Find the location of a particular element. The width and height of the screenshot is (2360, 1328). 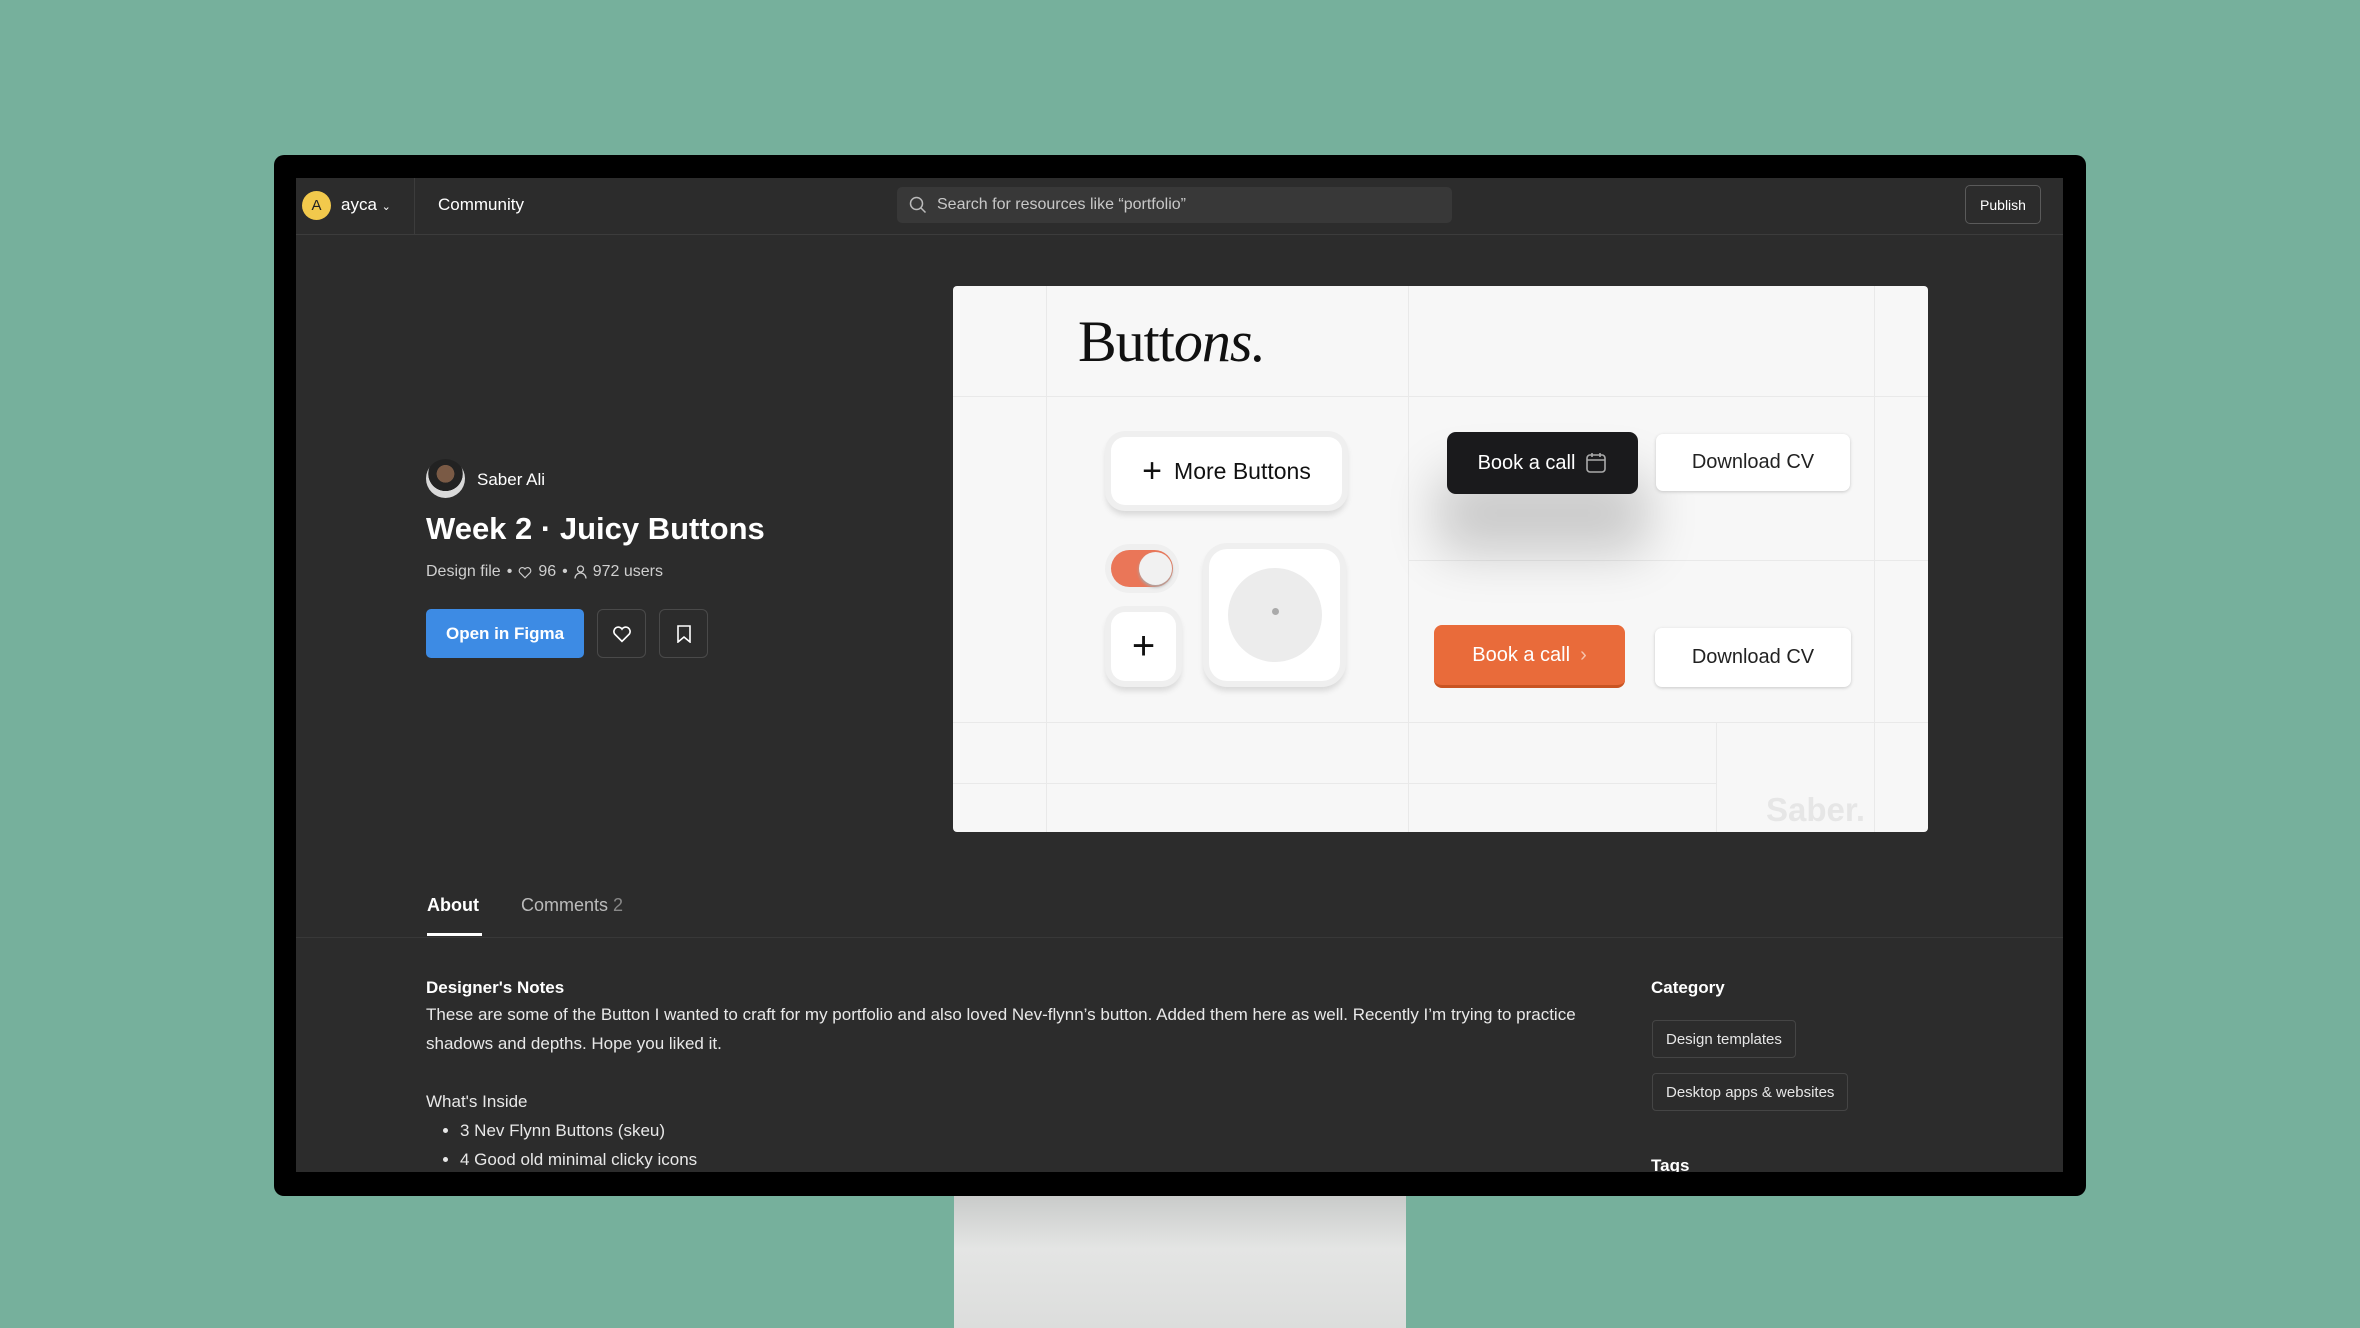

plus-button-sample: + is located at coordinates (1143, 646).